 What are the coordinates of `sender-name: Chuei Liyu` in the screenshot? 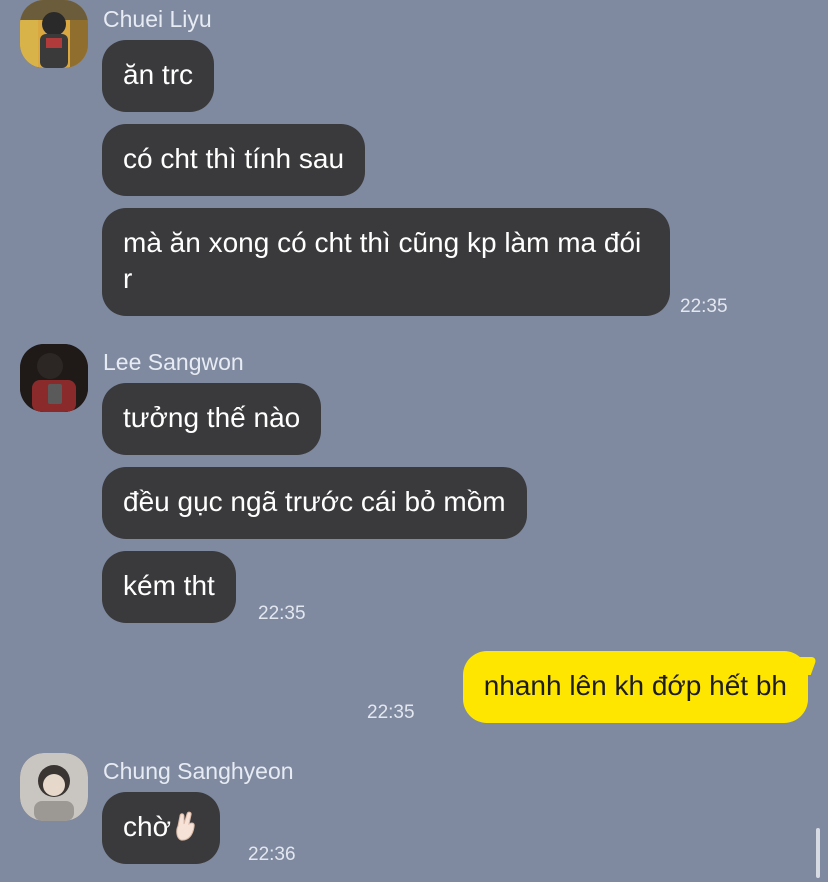 It's located at (157, 19).